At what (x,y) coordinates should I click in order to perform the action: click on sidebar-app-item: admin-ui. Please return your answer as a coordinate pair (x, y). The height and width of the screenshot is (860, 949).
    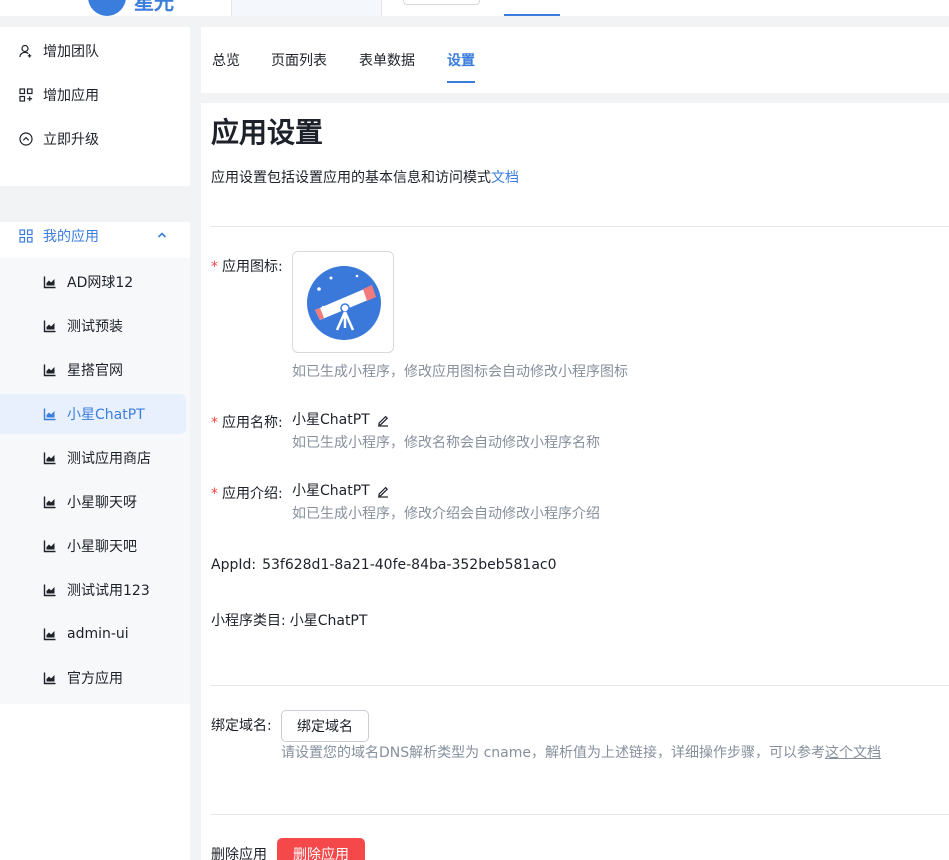
    Looking at the image, I should click on (93, 634).